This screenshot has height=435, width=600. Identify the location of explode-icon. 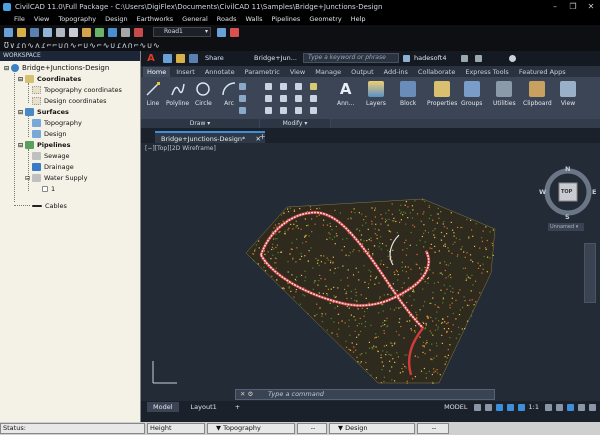
(313, 98).